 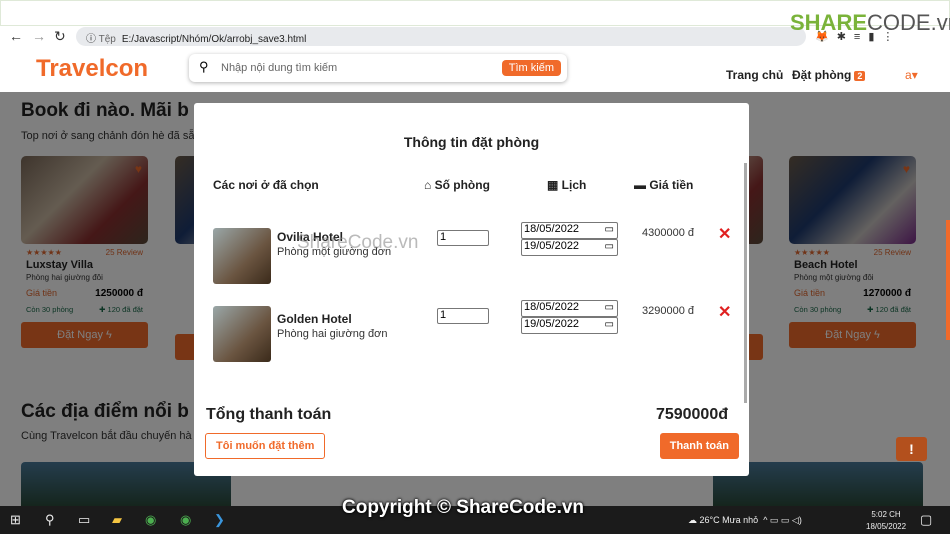 I want to click on url-prefix: Tệp, so click(x=107, y=39).